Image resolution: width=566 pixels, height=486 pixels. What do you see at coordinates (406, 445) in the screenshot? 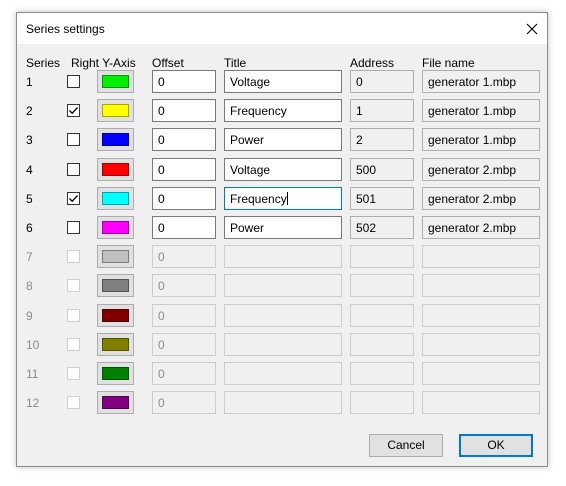
I see `cancel-button: Cancel` at bounding box center [406, 445].